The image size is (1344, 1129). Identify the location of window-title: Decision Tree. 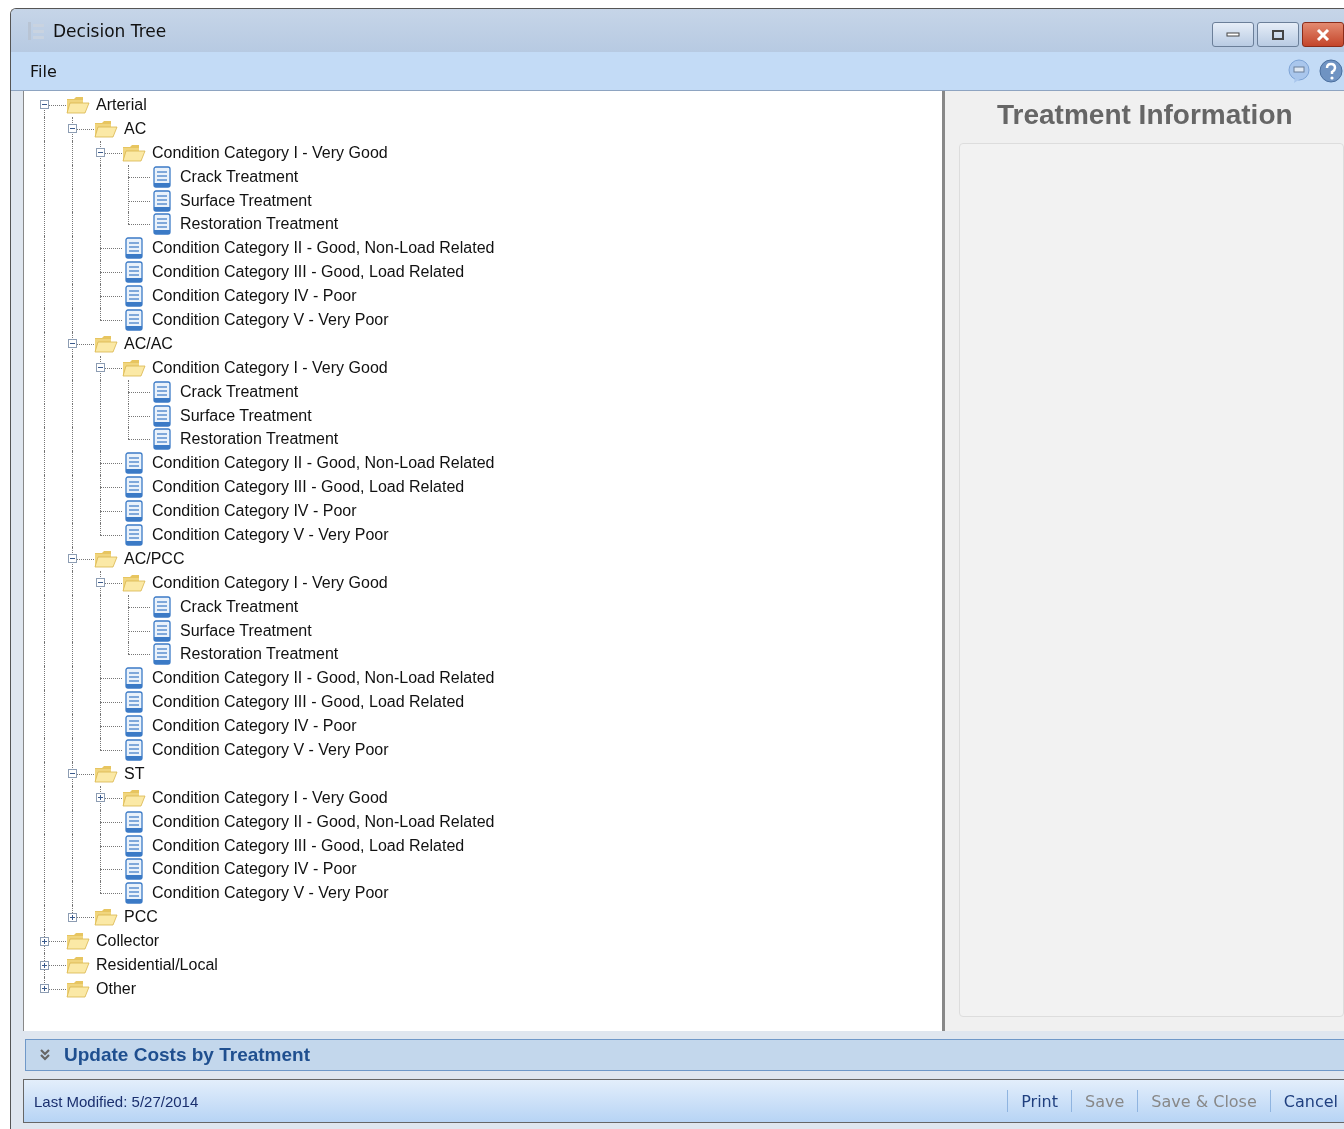
(110, 30).